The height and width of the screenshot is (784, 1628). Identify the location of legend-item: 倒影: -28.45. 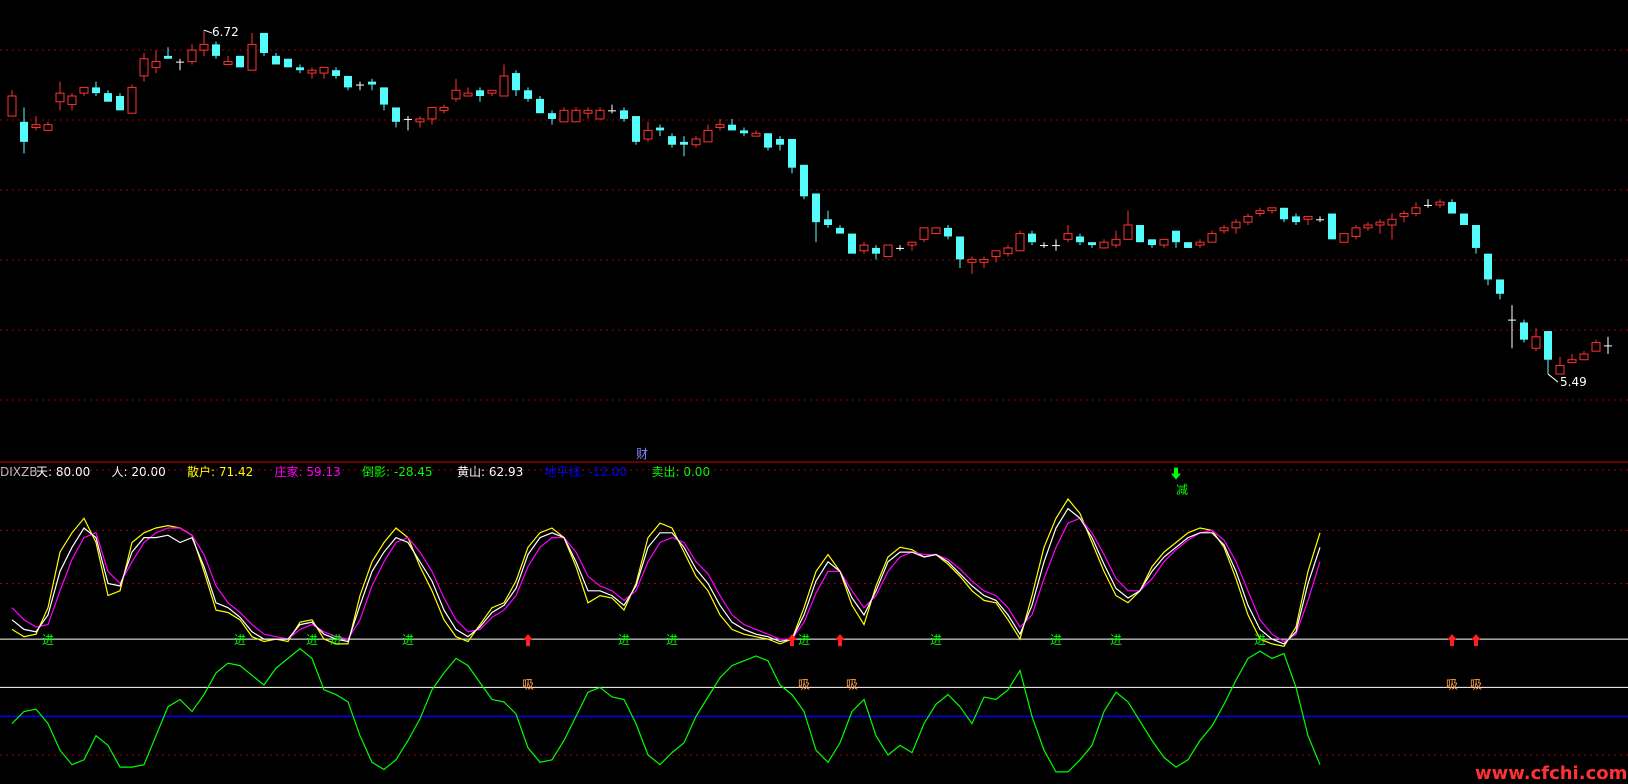
(397, 472).